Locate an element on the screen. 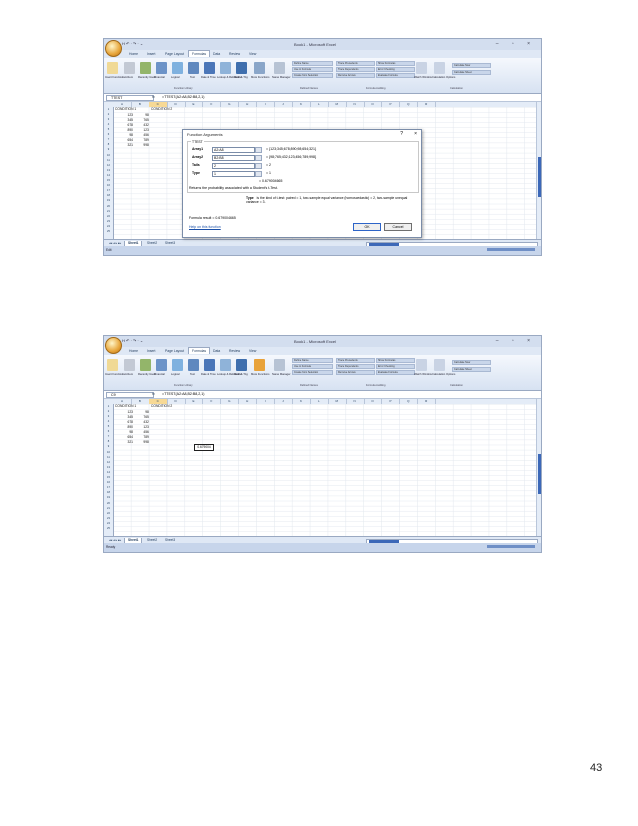  vertical-scrollbar is located at coordinates (538, 469).